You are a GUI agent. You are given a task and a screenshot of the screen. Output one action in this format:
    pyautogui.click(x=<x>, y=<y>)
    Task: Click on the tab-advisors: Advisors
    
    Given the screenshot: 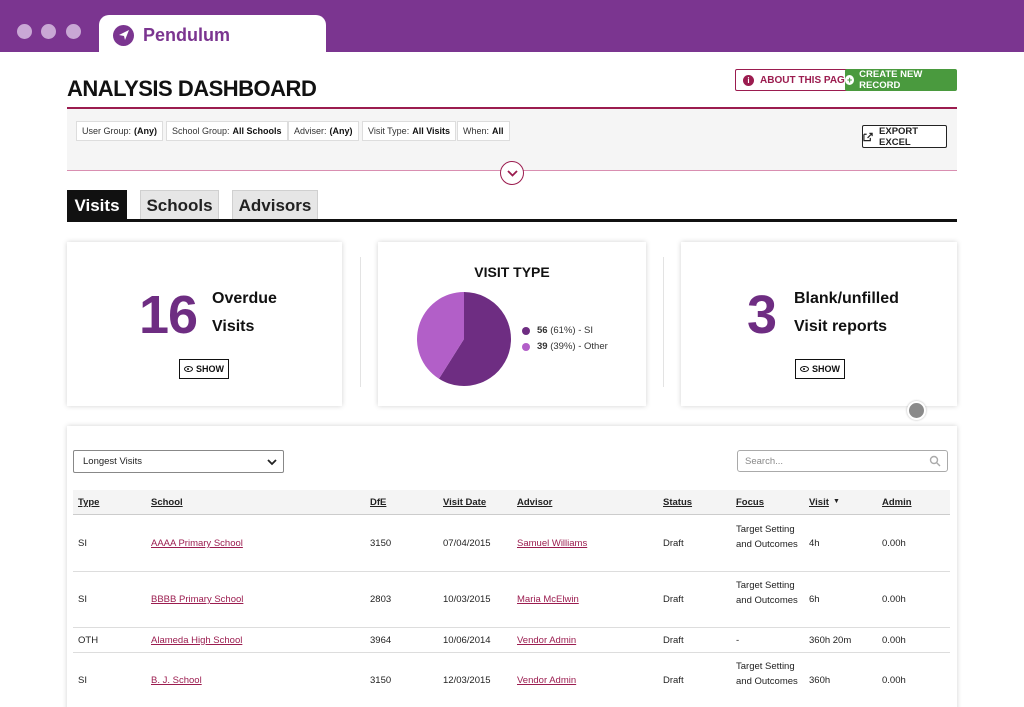 What is the action you would take?
    pyautogui.click(x=275, y=205)
    